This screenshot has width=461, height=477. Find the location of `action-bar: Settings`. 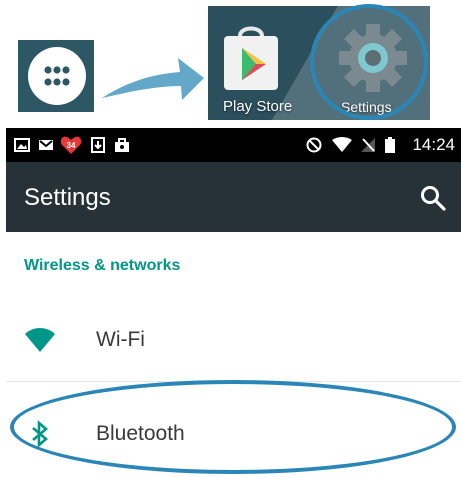

action-bar: Settings is located at coordinates (233, 197).